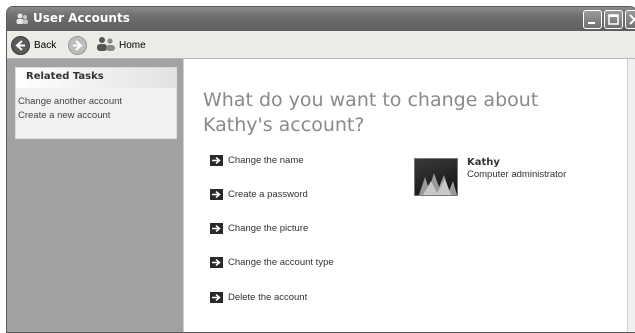 Image resolution: width=635 pixels, height=333 pixels. I want to click on change-account-type-link: Change the account type, so click(272, 262).